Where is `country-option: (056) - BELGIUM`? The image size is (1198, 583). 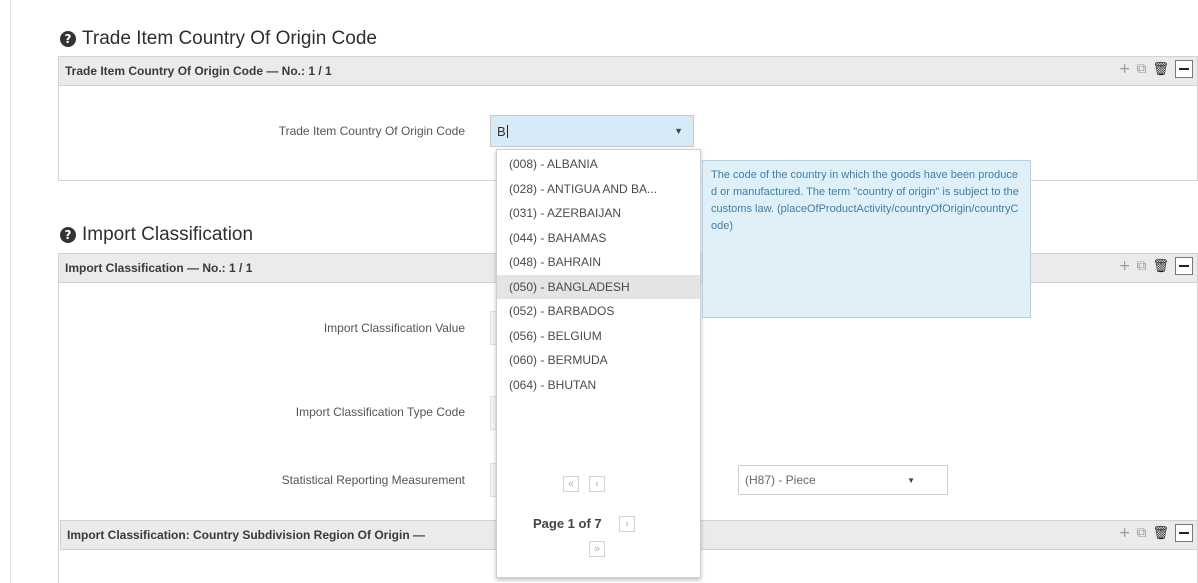
country-option: (056) - BELGIUM is located at coordinates (598, 336).